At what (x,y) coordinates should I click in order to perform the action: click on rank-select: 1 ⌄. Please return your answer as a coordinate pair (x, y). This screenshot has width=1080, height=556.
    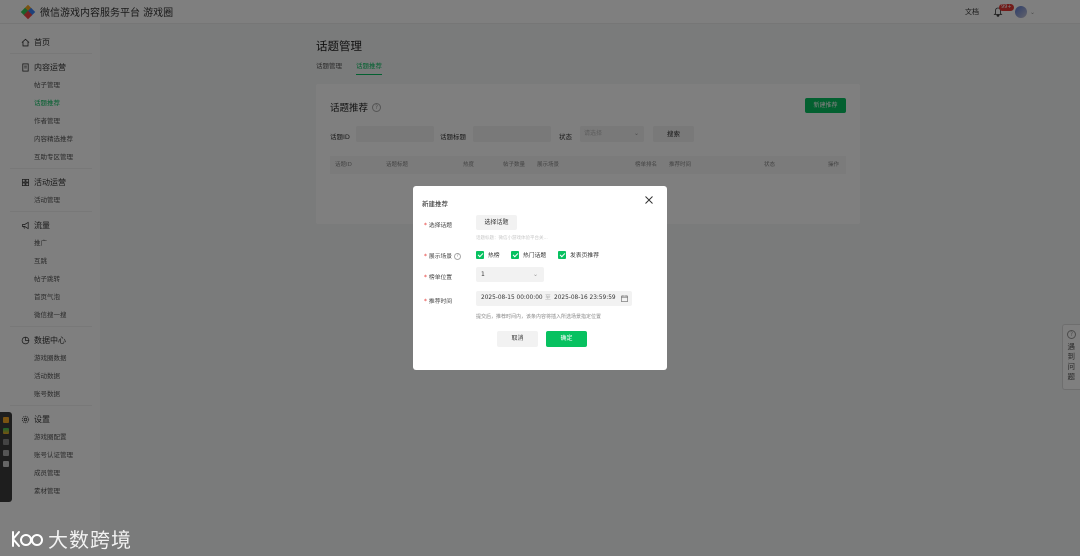
    Looking at the image, I should click on (510, 274).